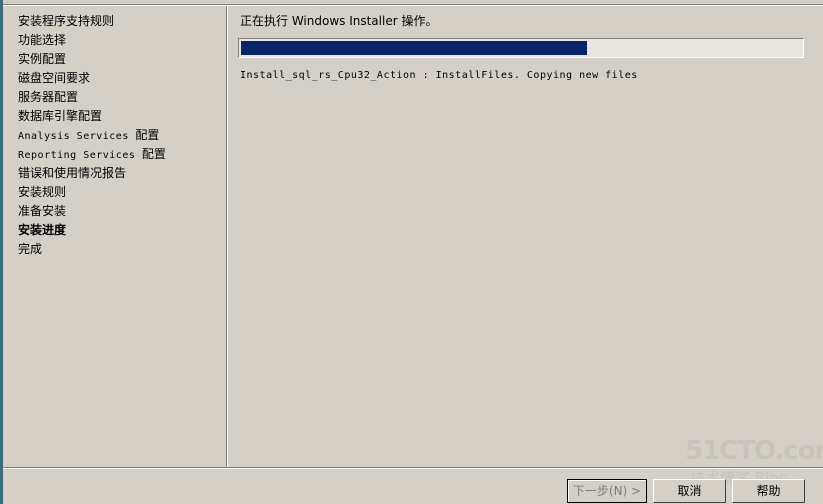 This screenshot has height=504, width=823. Describe the element at coordinates (754, 451) in the screenshot. I see `watermark-logo: 51CTO.com` at that location.